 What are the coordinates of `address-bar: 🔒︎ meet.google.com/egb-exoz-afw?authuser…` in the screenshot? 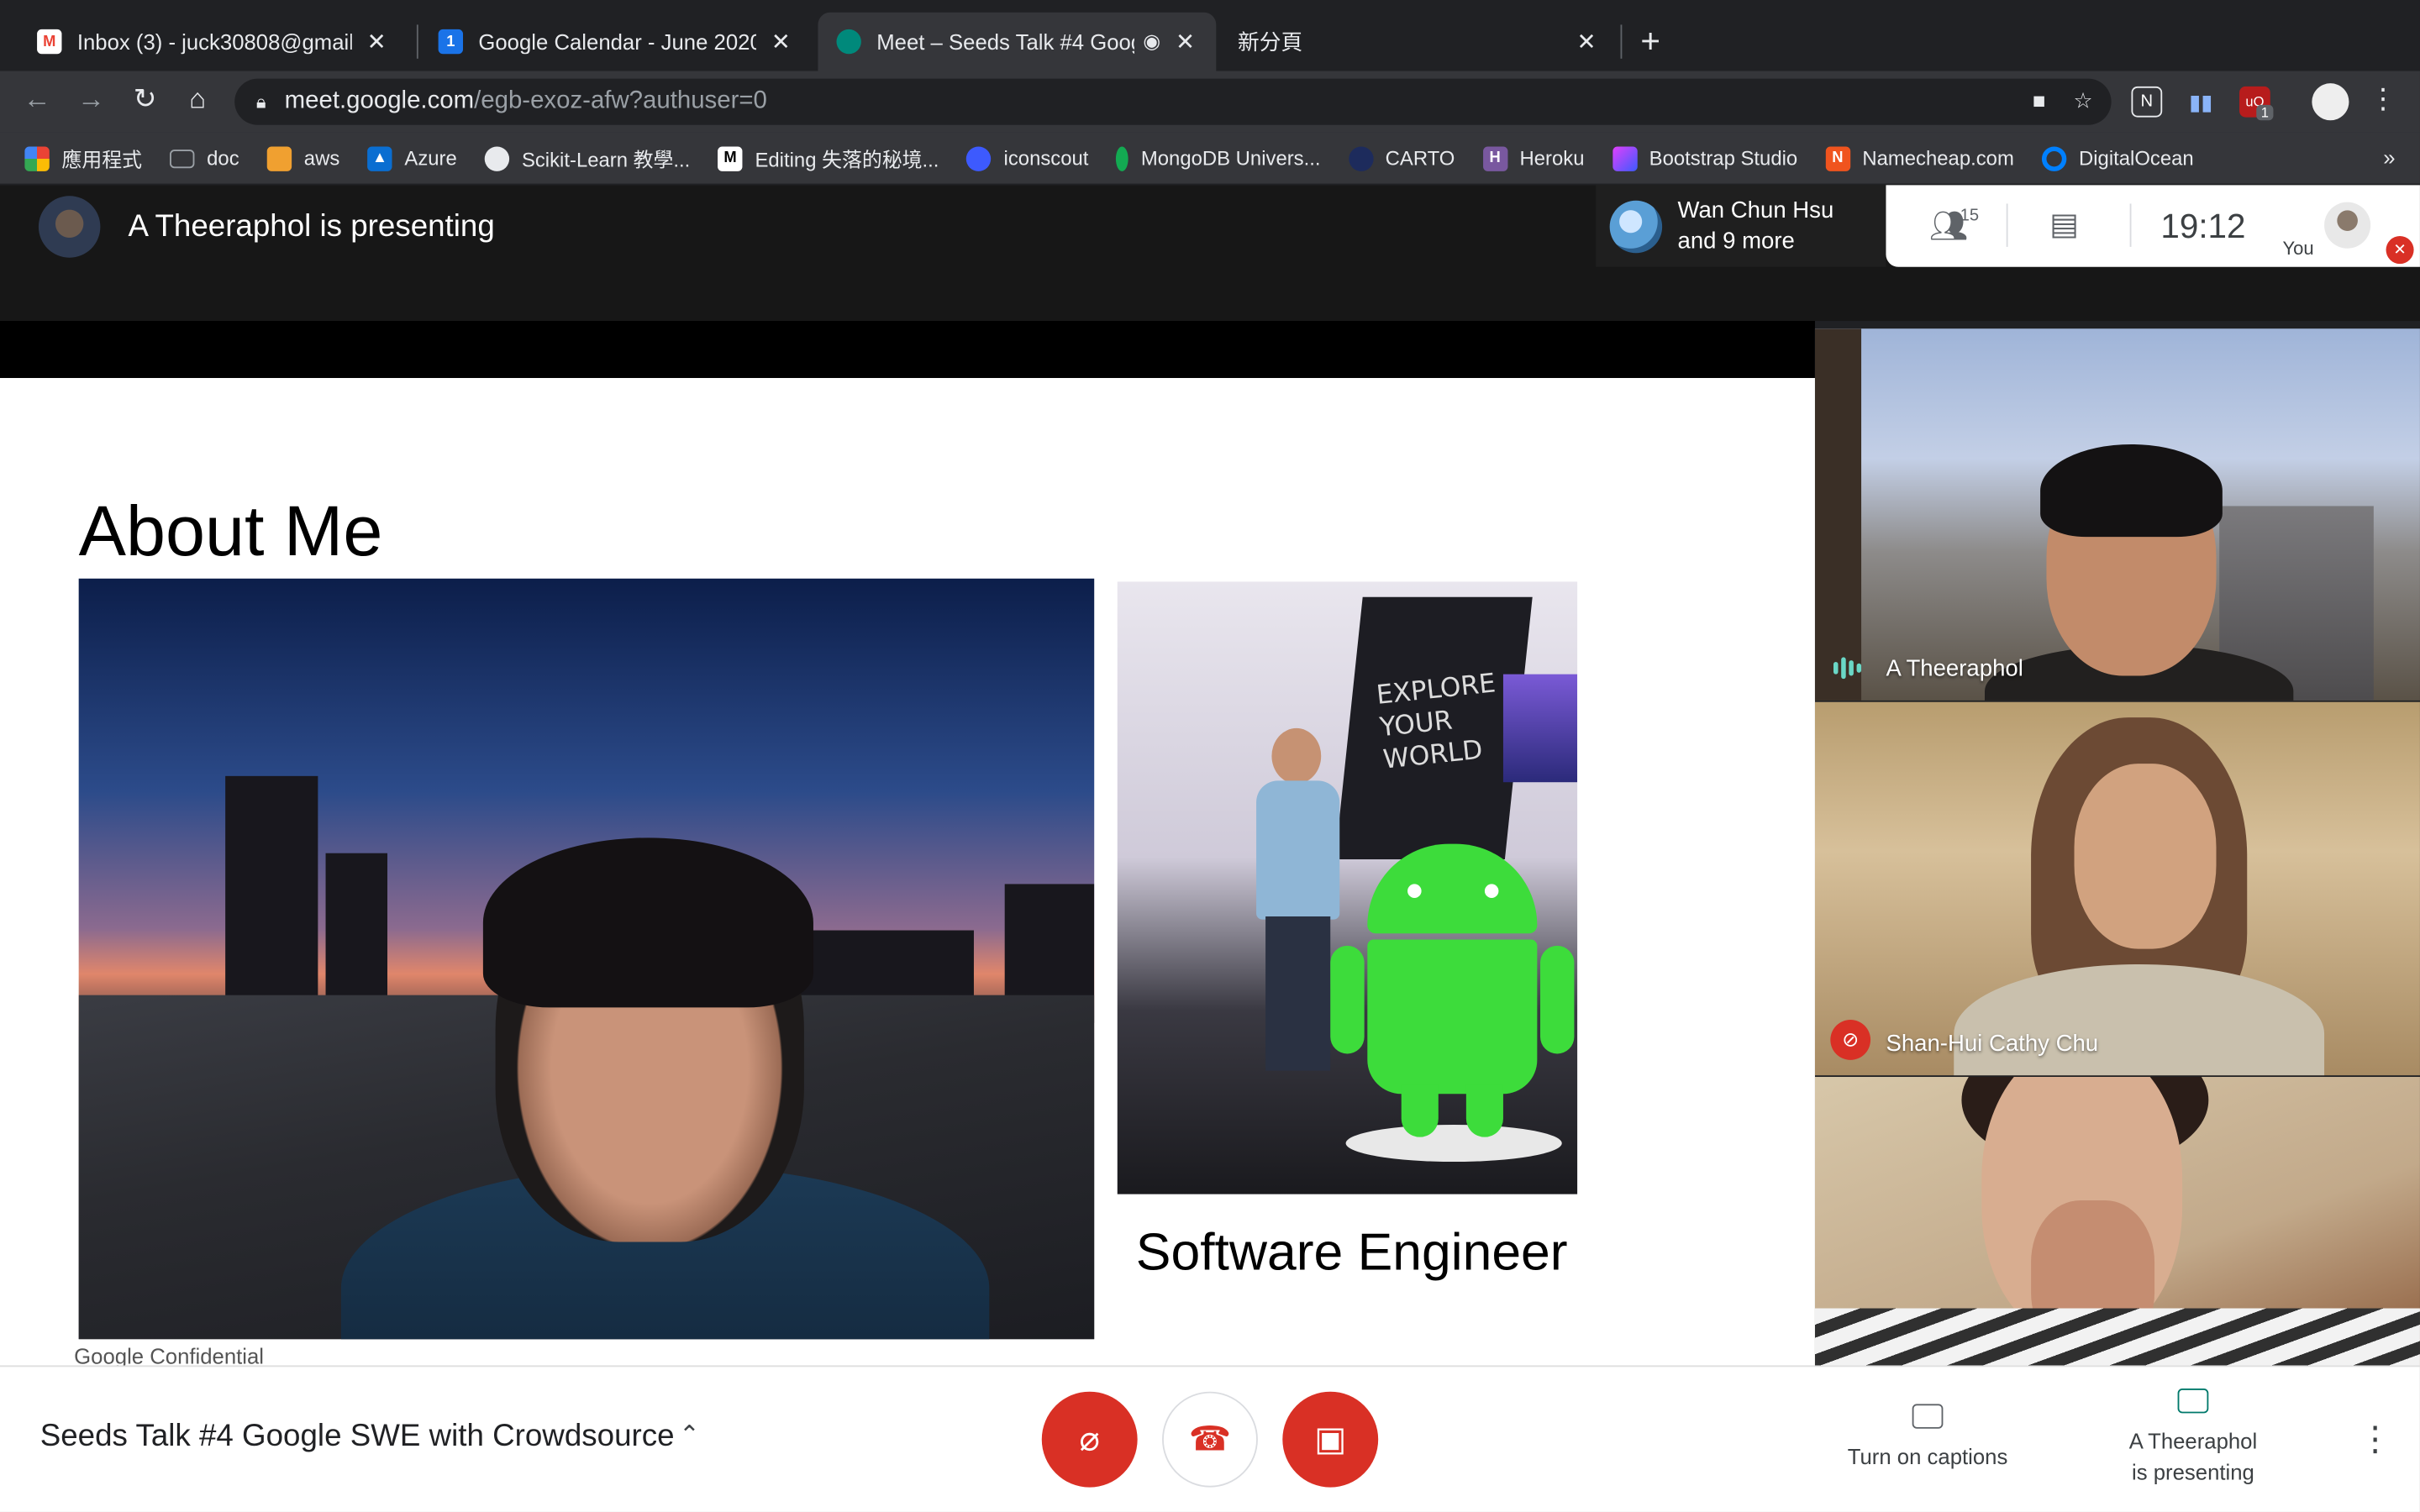 It's located at (1173, 101).